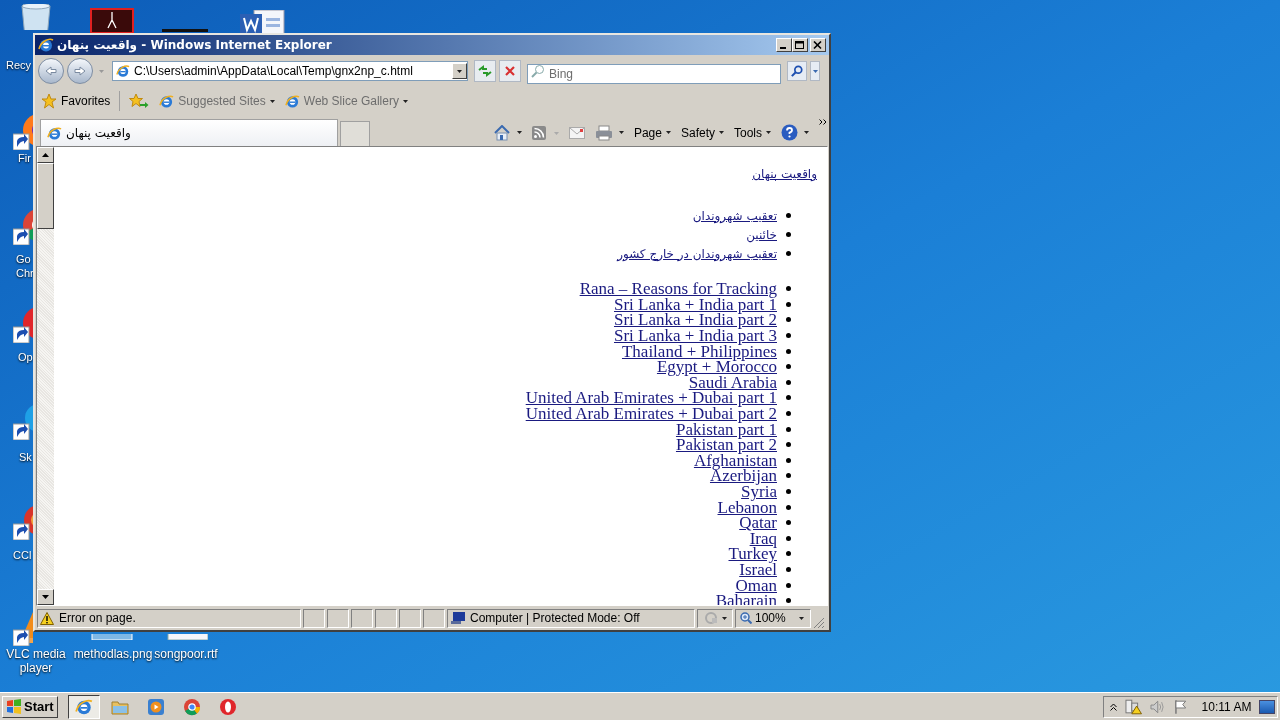 This screenshot has height=720, width=1280. I want to click on back-button, so click(51, 71).